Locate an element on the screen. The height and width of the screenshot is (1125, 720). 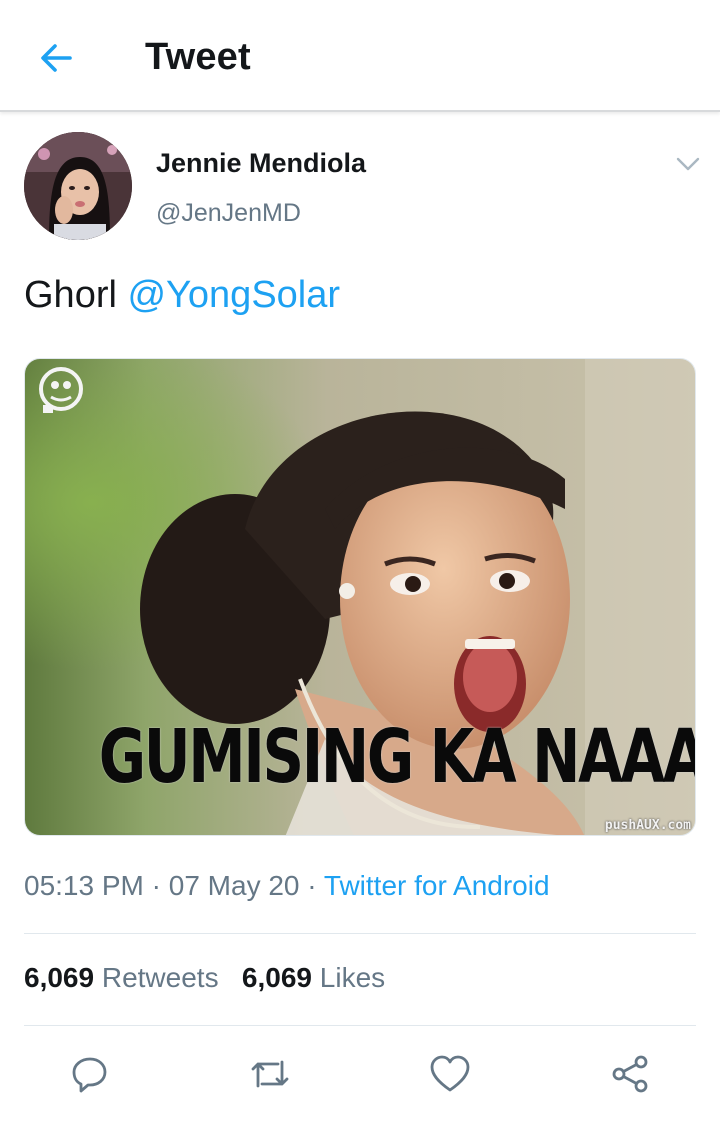
retweets-stat: 6,069 Retweets is located at coordinates (121, 977).